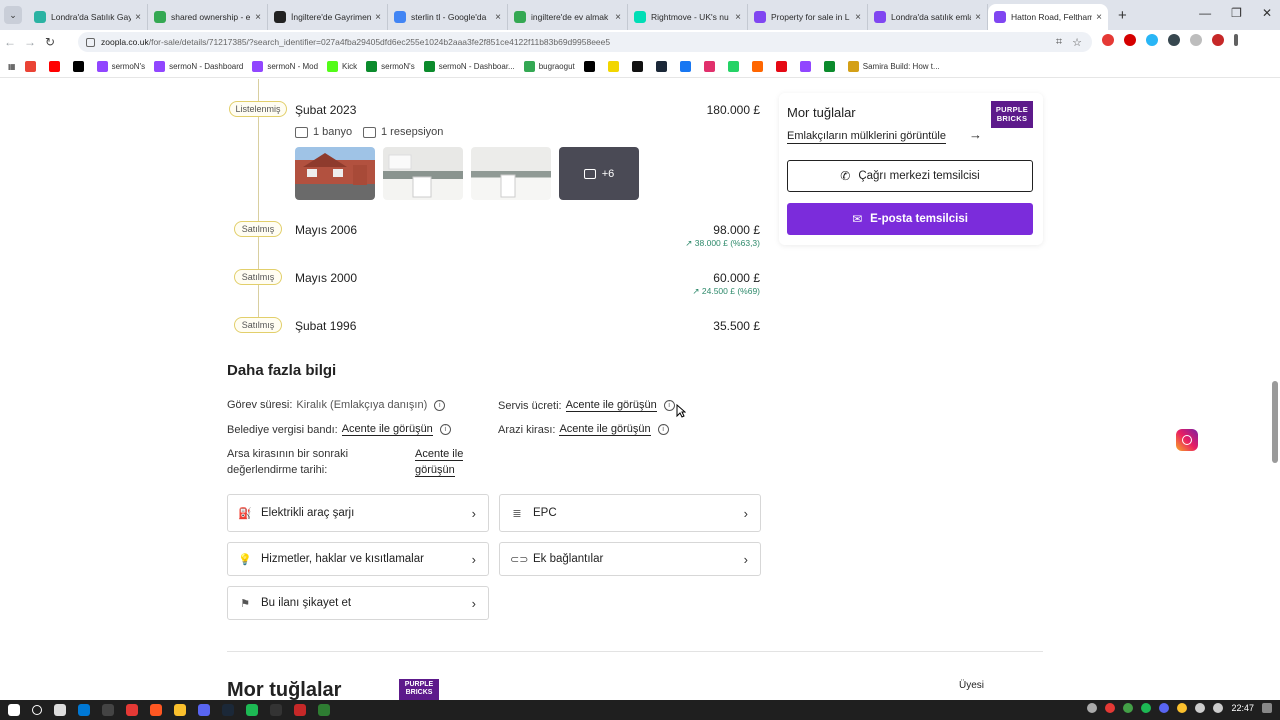 The image size is (1280, 720). Describe the element at coordinates (13, 15) in the screenshot. I see `tab-search-button: ⌄` at that location.